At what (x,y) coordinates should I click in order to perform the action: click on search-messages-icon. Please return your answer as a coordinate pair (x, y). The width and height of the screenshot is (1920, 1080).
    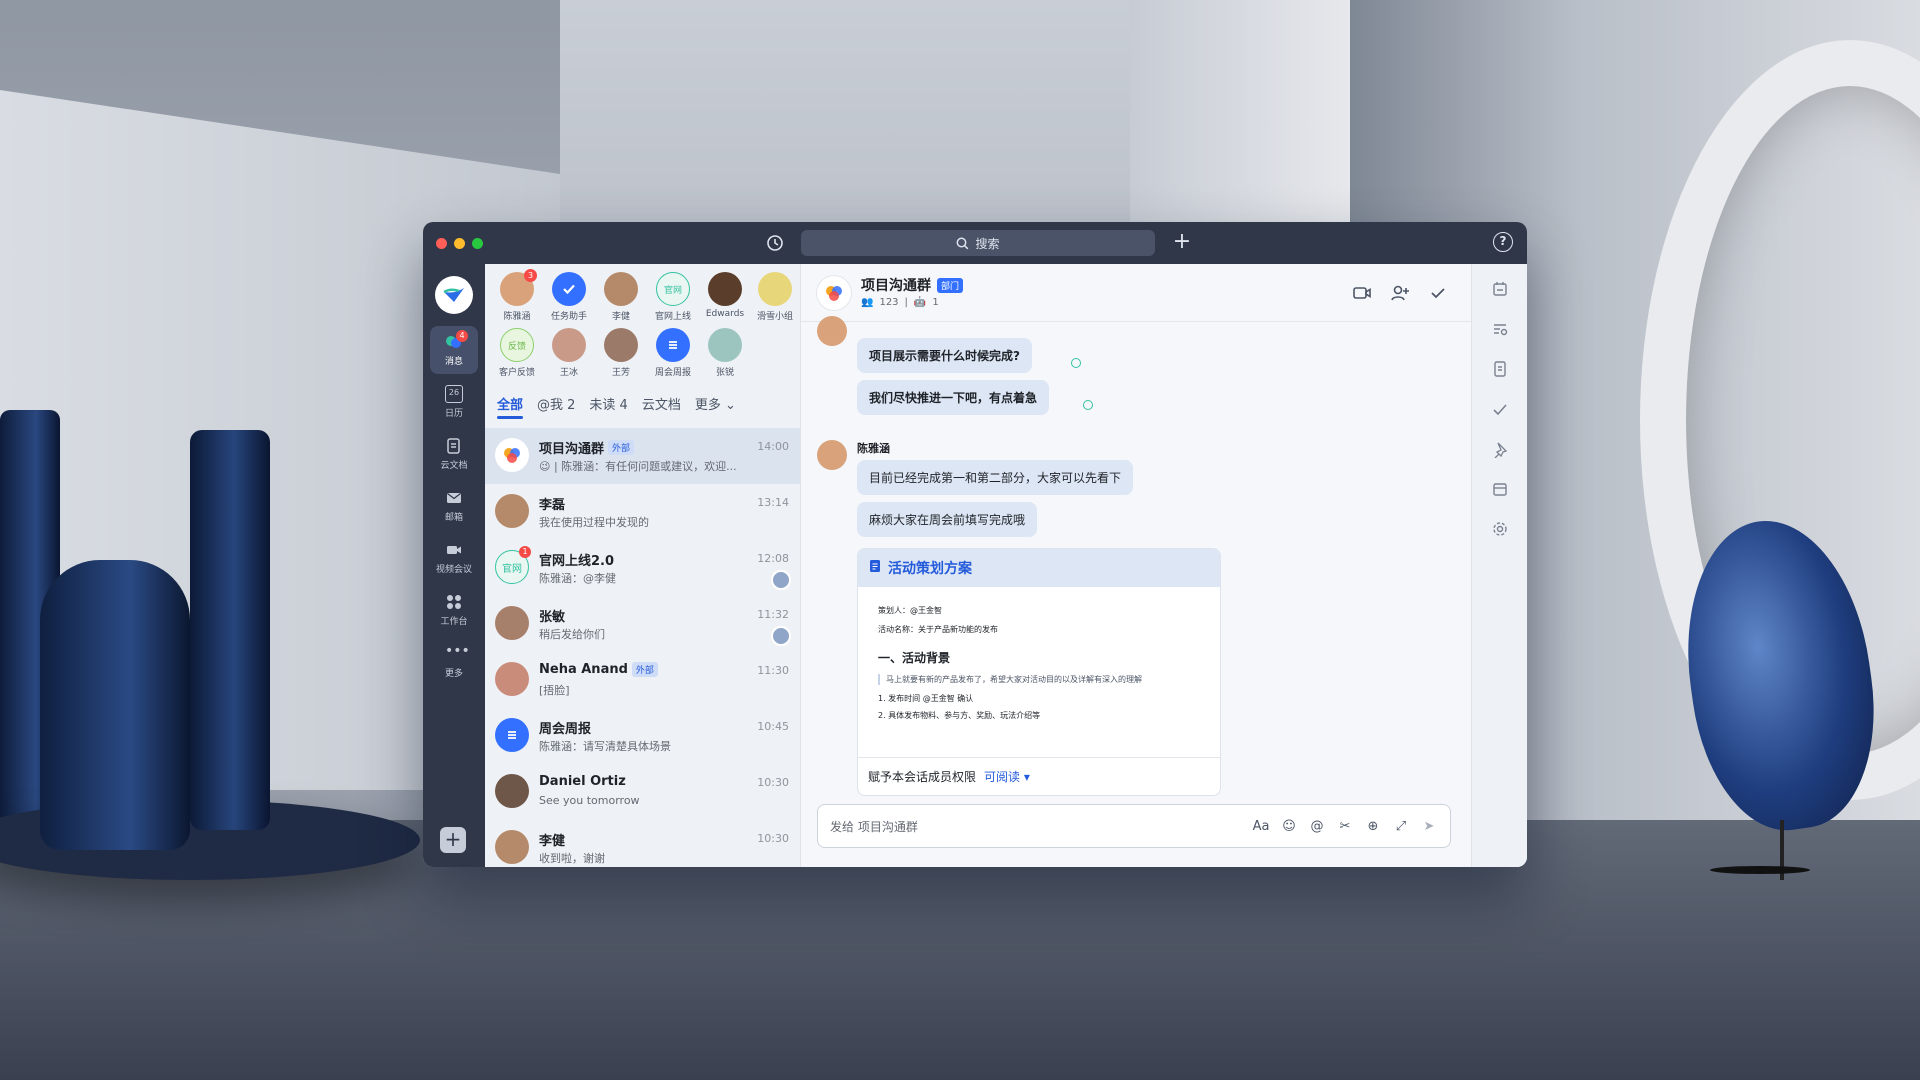
    Looking at the image, I should click on (1500, 329).